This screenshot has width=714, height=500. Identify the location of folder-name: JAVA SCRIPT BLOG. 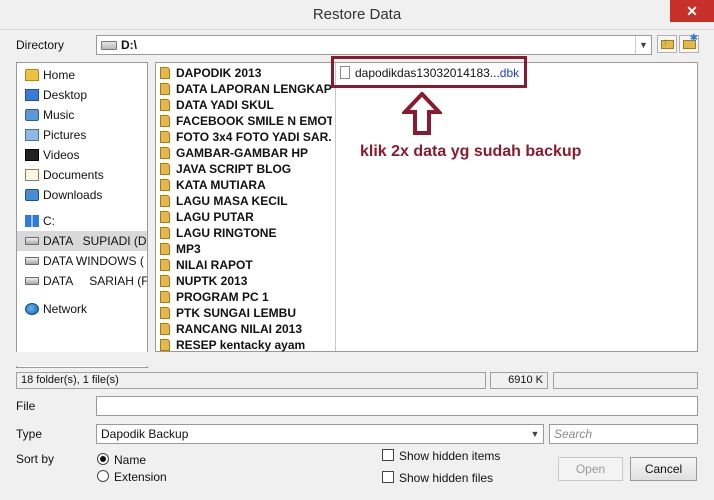
(234, 169).